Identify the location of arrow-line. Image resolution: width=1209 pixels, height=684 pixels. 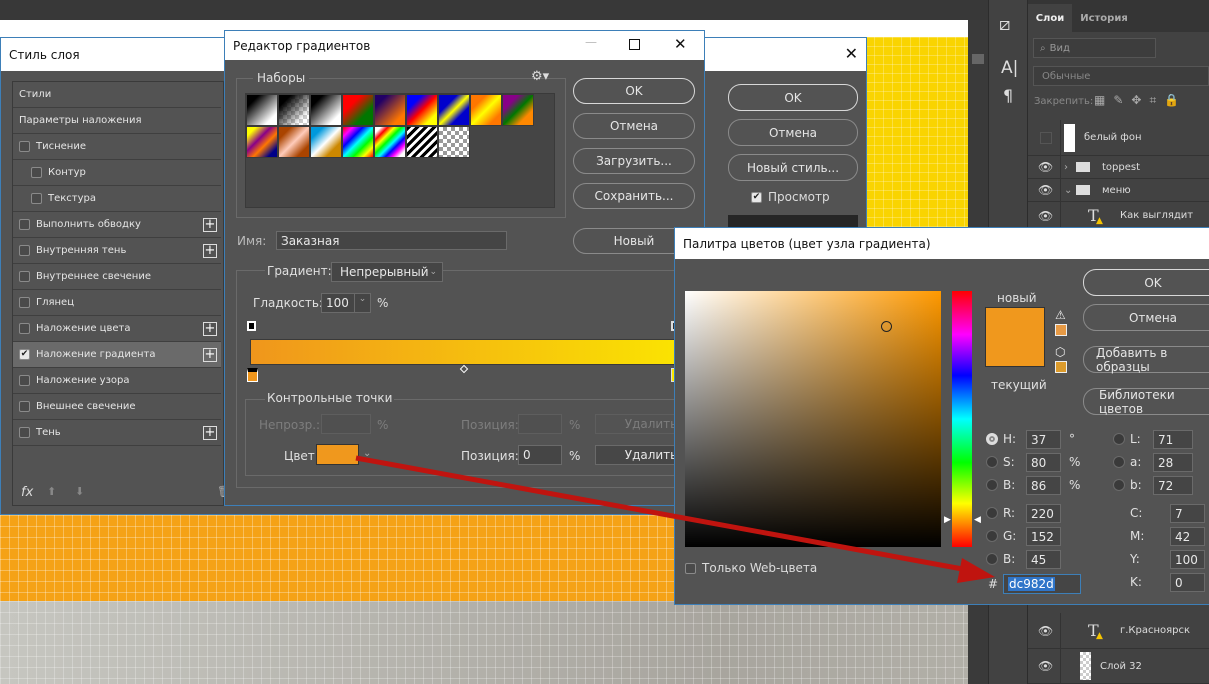
(662, 514).